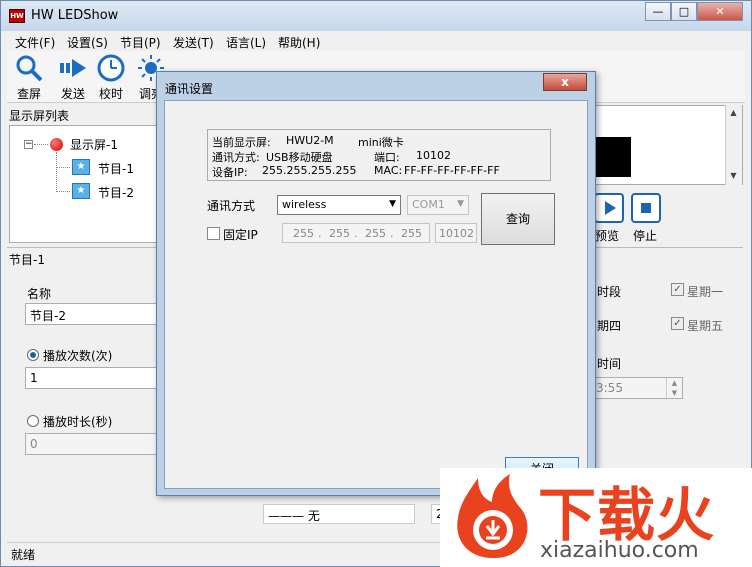  What do you see at coordinates (375, 233) in the screenshot?
I see `ip-octet-3: 255` at bounding box center [375, 233].